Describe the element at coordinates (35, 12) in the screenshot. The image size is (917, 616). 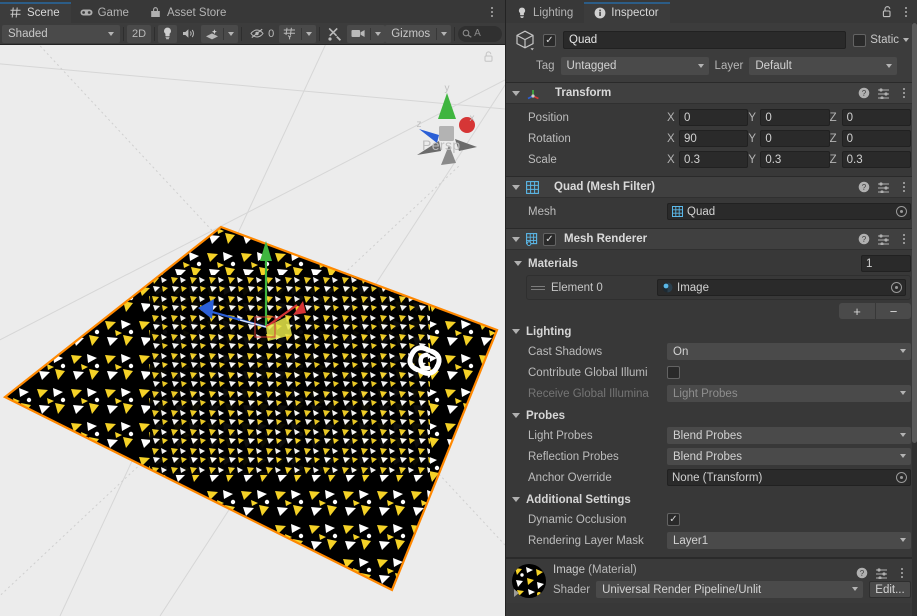
I see `tab-scene: Scene` at that location.